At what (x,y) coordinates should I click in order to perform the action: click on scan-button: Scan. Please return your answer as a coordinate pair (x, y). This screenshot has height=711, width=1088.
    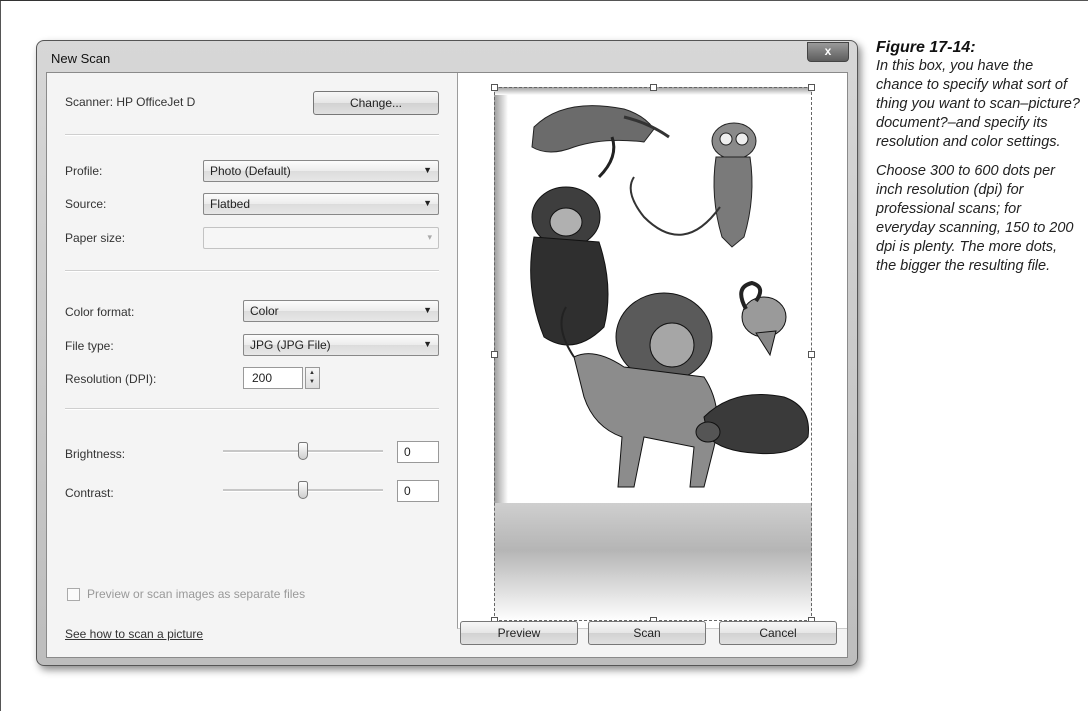
    Looking at the image, I should click on (647, 633).